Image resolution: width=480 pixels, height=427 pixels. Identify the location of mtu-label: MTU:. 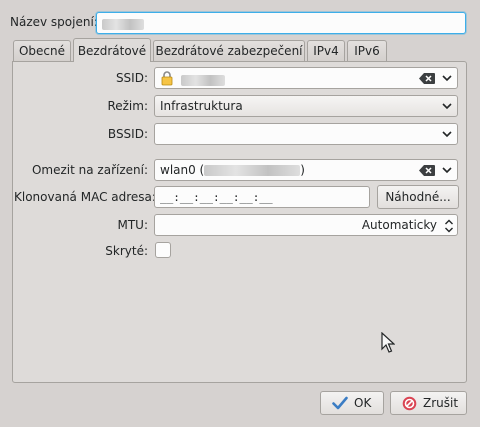
(132, 225).